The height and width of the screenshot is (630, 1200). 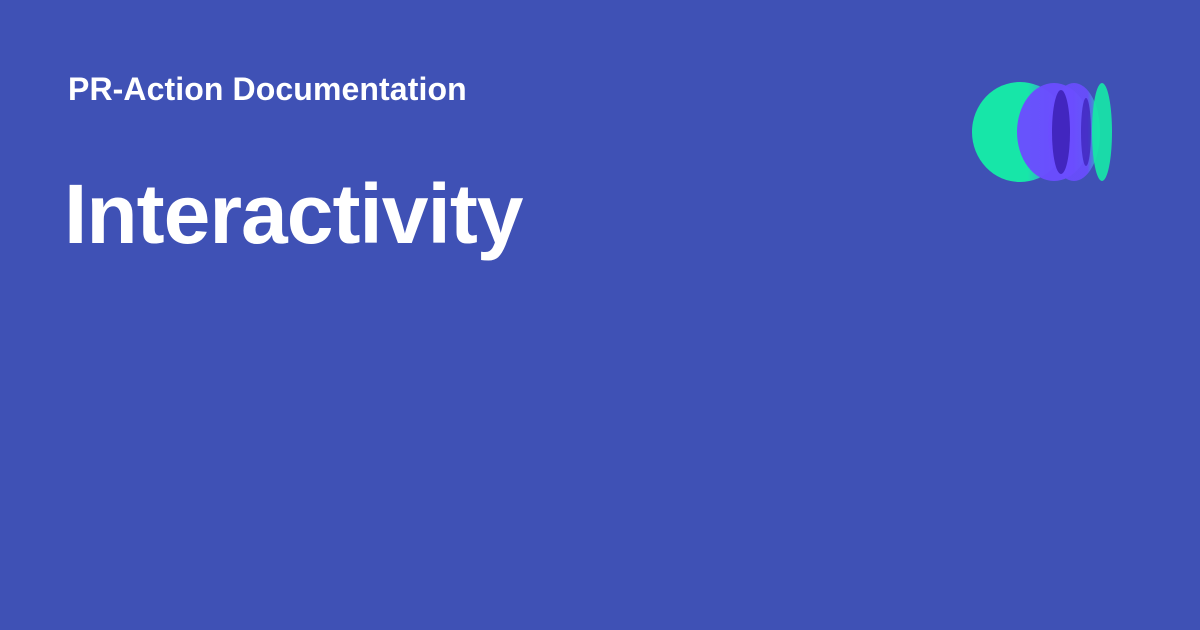 What do you see at coordinates (1042, 132) in the screenshot?
I see `overlapping-circles-logo-icon` at bounding box center [1042, 132].